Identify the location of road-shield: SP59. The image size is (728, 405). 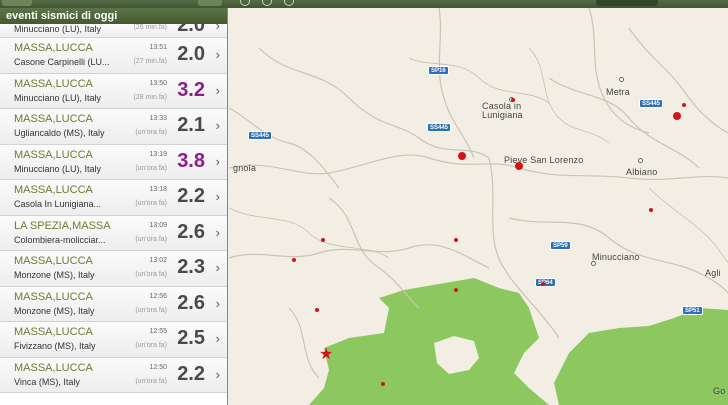
(560, 245).